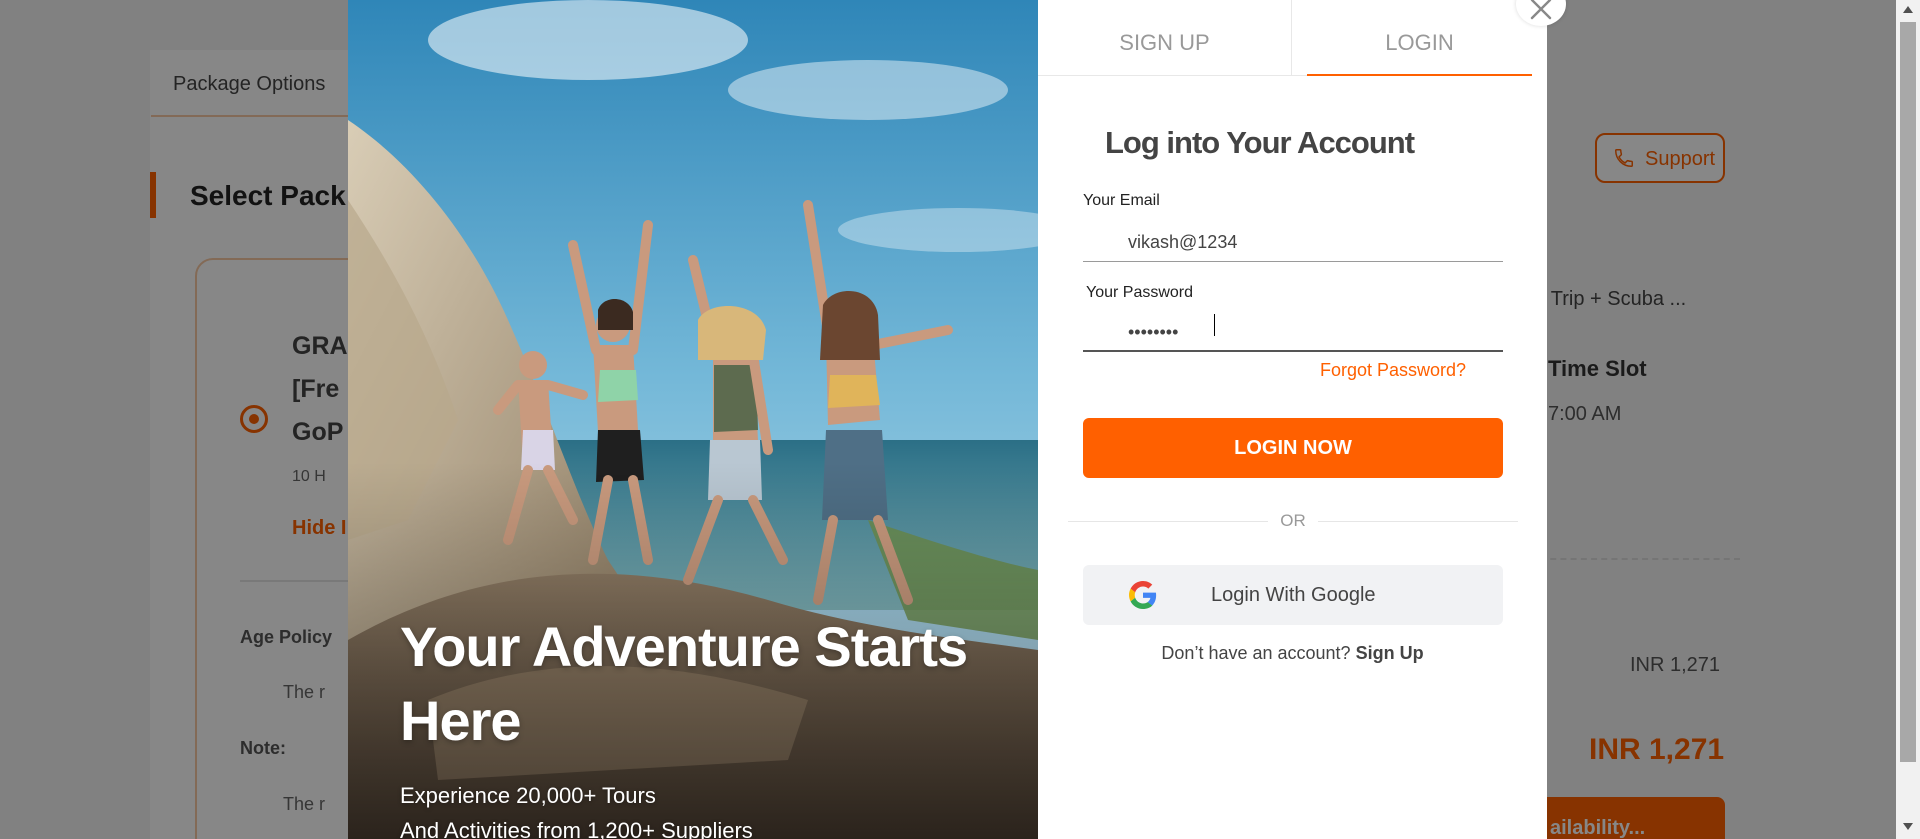 The image size is (1920, 839). What do you see at coordinates (528, 795) in the screenshot?
I see `hero-subtitle-line: Experience 20,000+ Tours` at bounding box center [528, 795].